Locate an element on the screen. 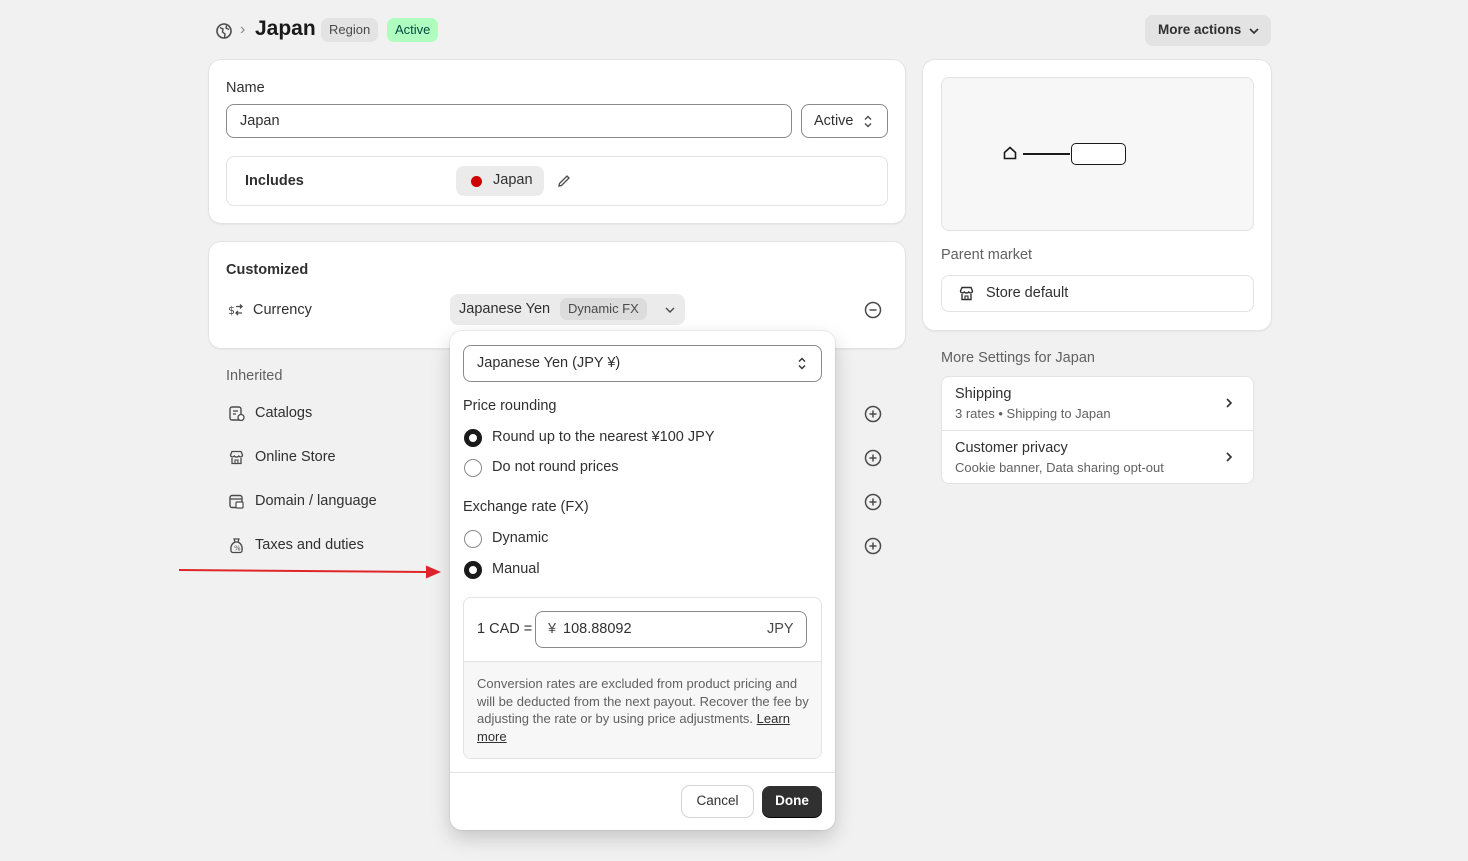  includes-label: Includes is located at coordinates (274, 181).